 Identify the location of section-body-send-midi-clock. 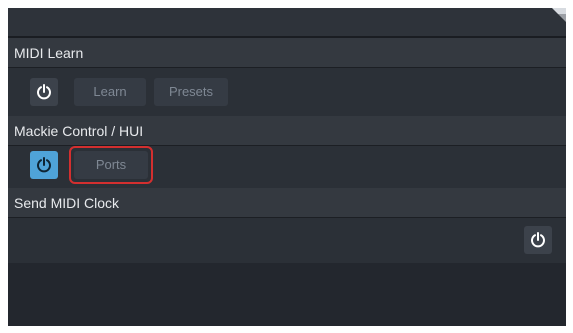
(287, 240).